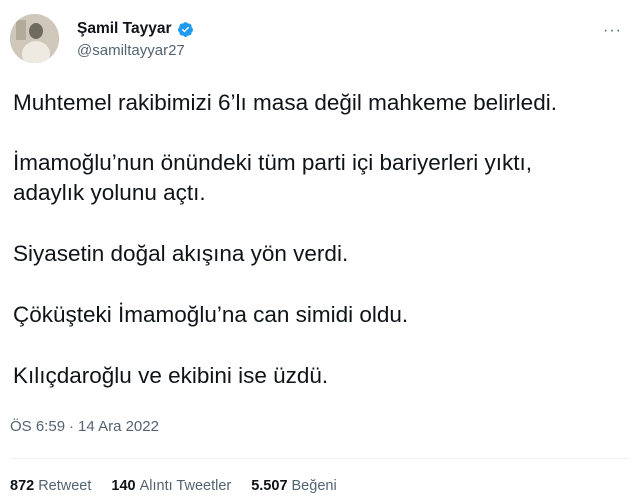  I want to click on retweet-count: 872 Retweet, so click(50, 486).